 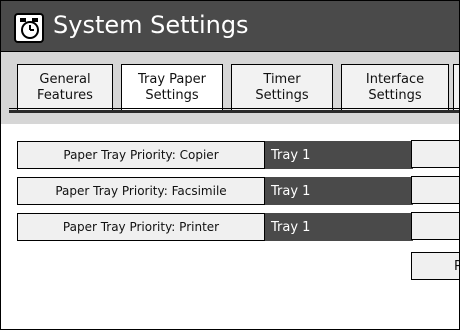 I want to click on tab-timer-settings: Timer Settings, so click(x=282, y=87).